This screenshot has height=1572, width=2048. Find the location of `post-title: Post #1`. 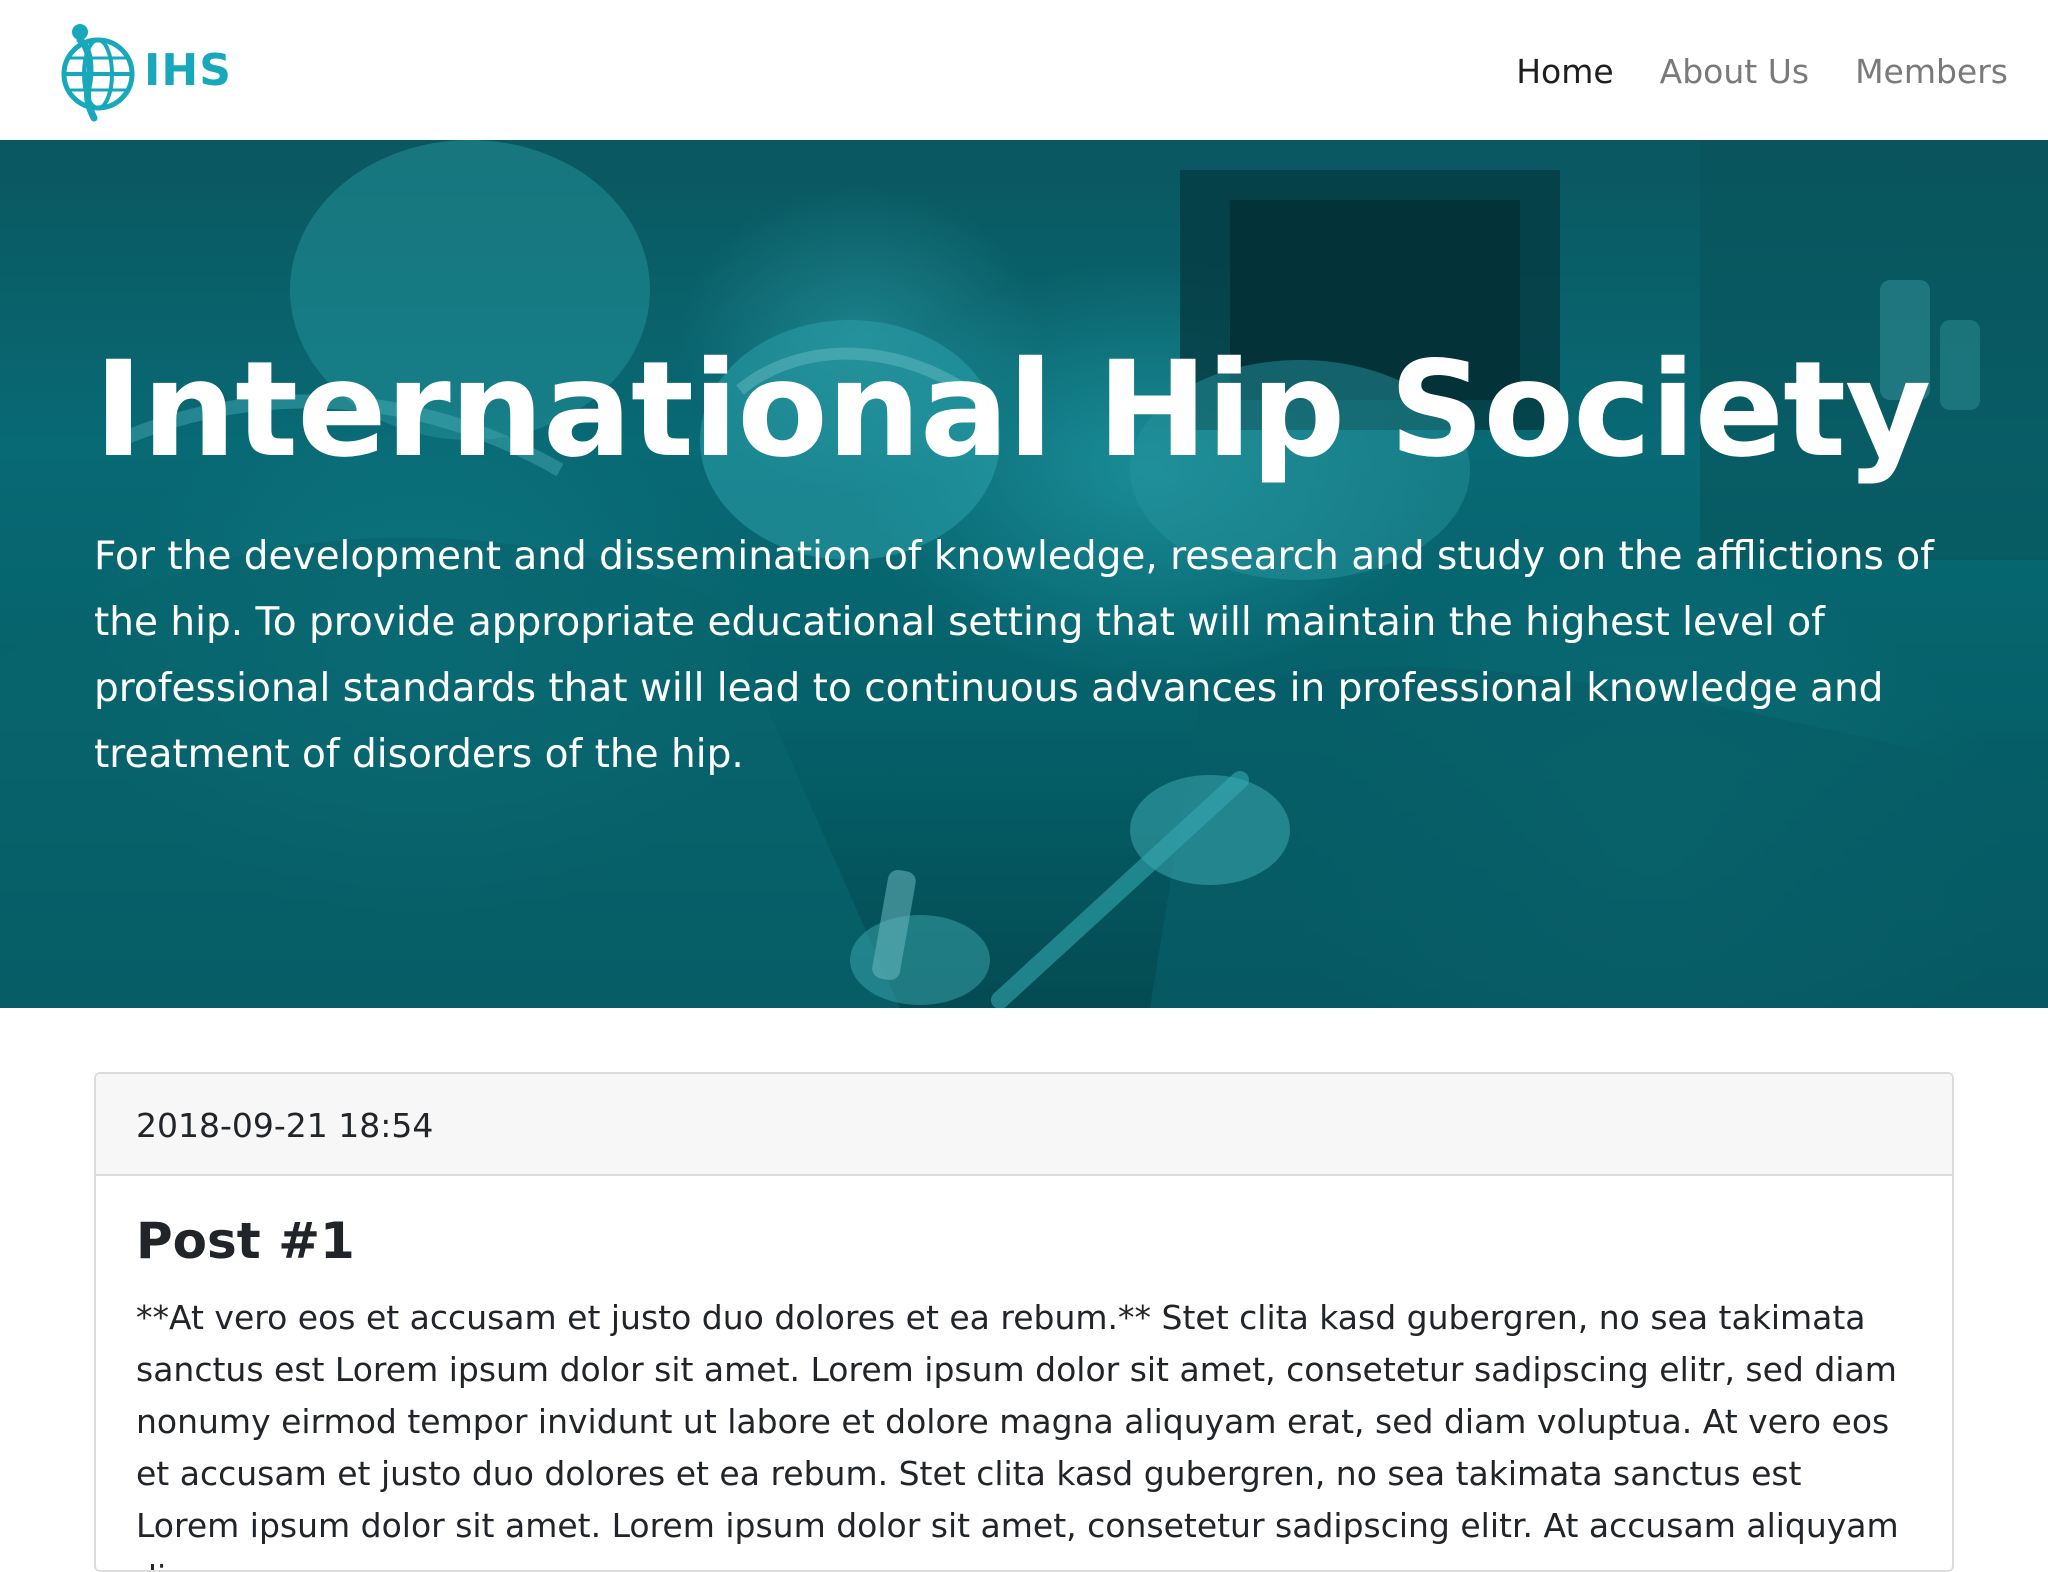

post-title: Post #1 is located at coordinates (1024, 1241).